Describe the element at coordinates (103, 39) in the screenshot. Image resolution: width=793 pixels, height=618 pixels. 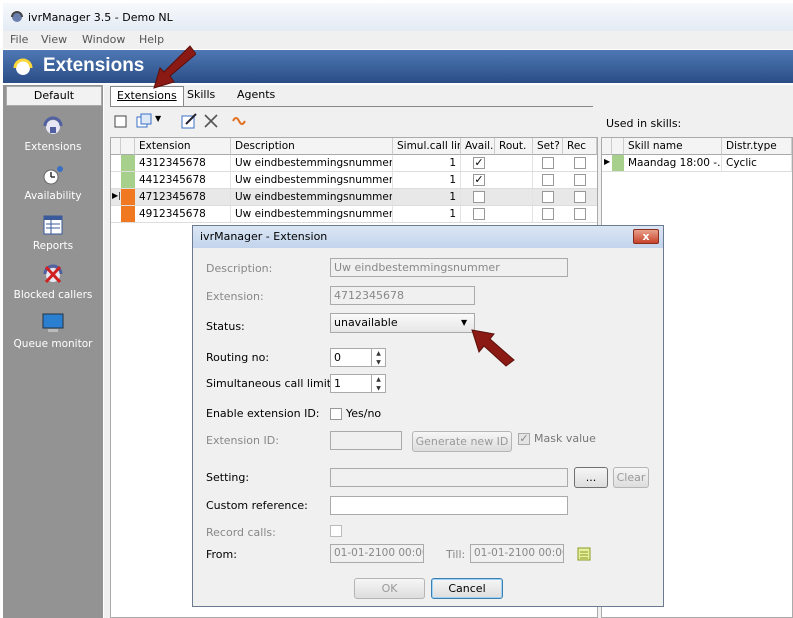
I see `menu-window: Window` at that location.